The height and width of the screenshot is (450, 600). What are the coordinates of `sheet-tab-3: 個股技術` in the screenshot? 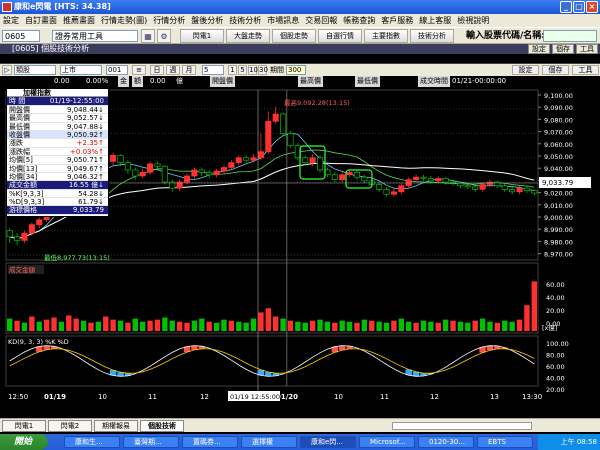 It's located at (162, 426).